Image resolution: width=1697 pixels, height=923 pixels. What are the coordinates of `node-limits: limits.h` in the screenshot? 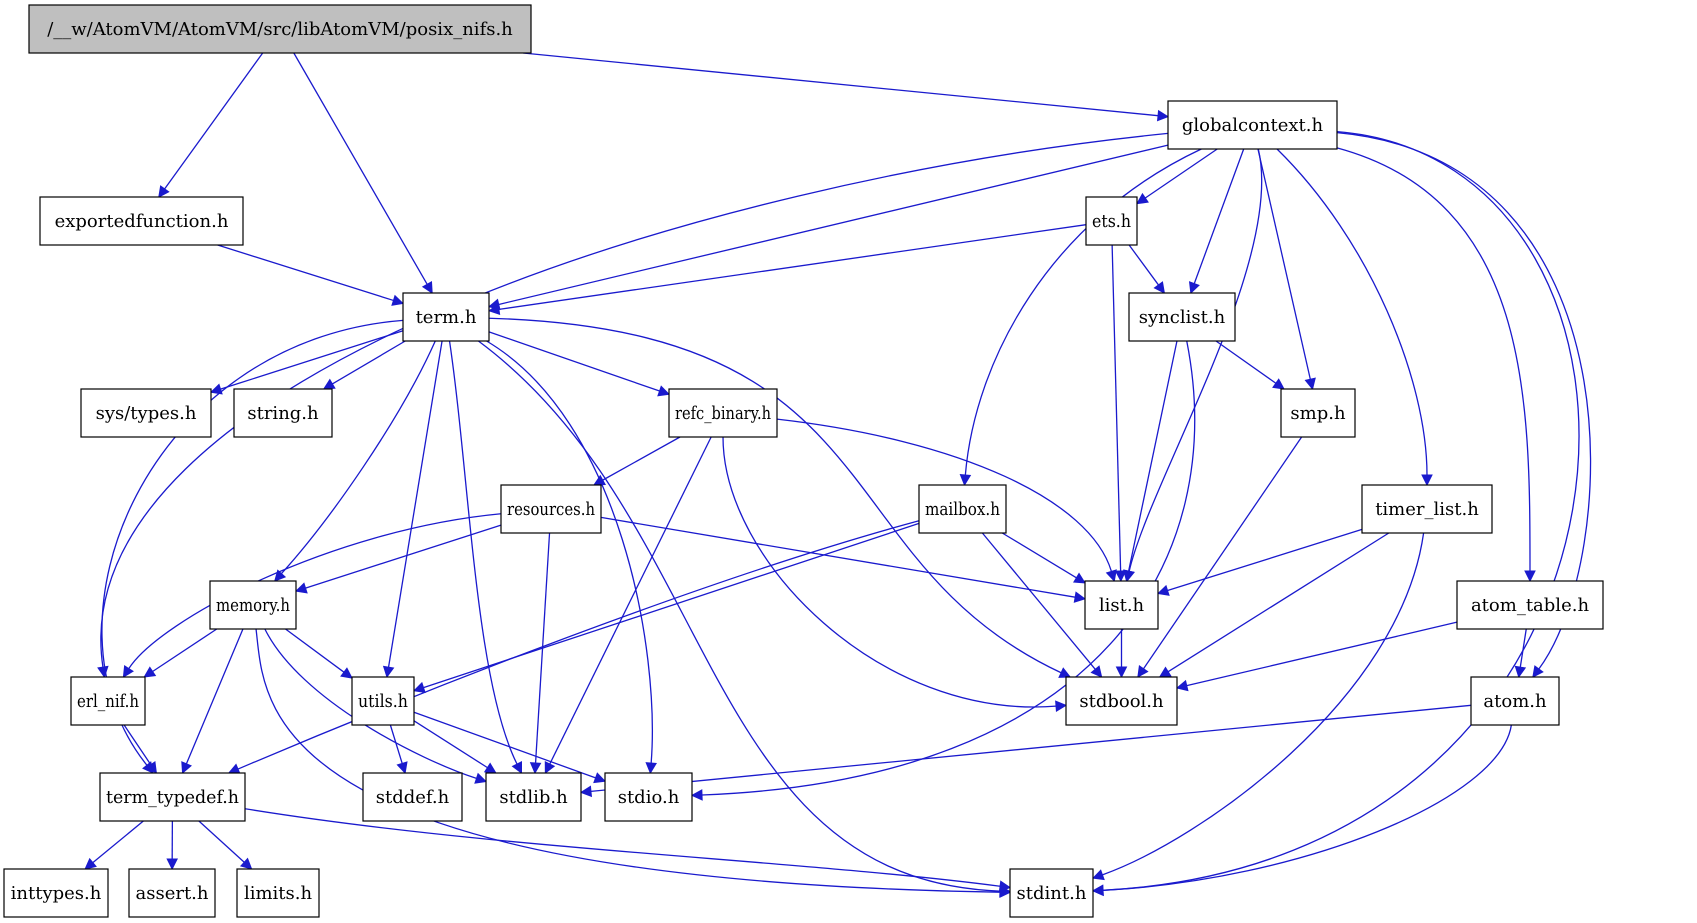 It's located at (278, 893).